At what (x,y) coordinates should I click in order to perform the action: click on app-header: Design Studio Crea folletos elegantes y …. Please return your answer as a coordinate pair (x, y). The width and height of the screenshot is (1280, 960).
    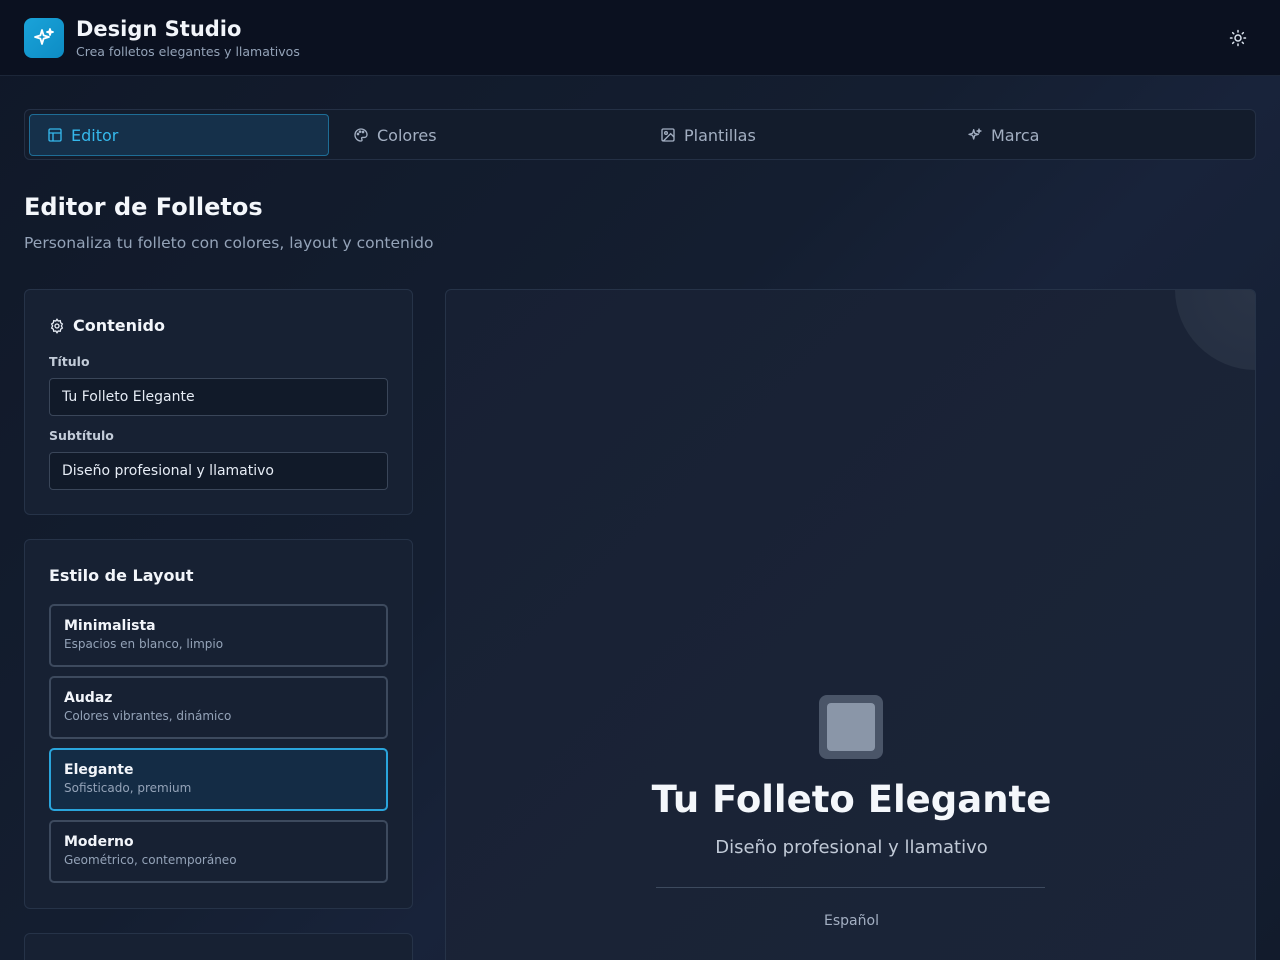
    Looking at the image, I should click on (640, 38).